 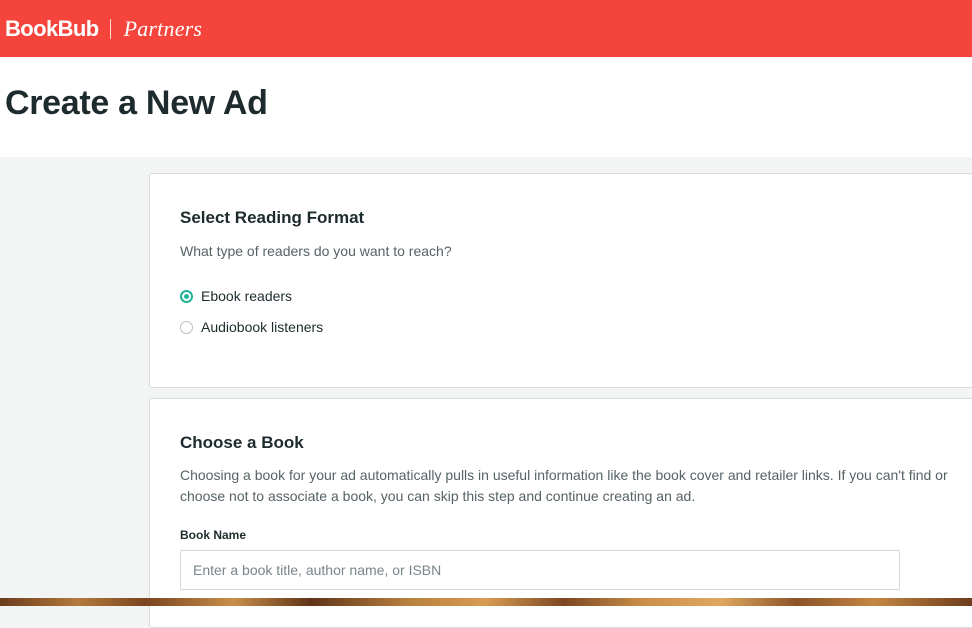 I want to click on bookbub-logo: BookBub, so click(x=52, y=29).